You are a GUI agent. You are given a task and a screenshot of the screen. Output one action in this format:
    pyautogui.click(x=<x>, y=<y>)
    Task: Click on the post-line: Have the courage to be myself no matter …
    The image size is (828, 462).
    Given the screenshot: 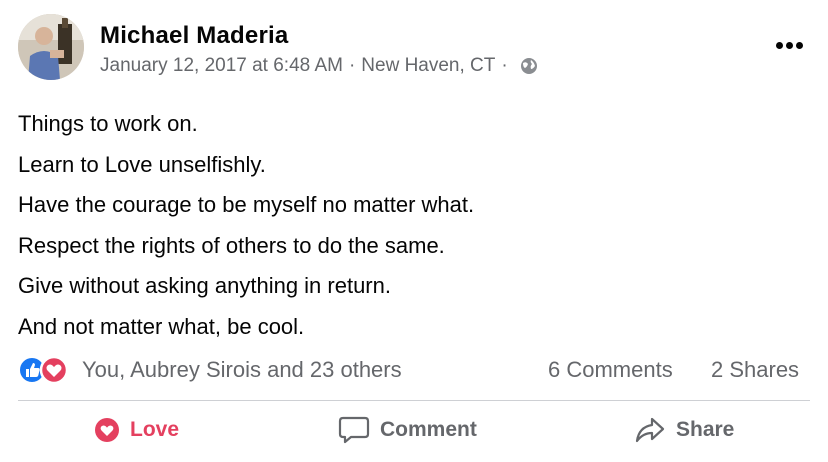 What is the action you would take?
    pyautogui.click(x=246, y=204)
    